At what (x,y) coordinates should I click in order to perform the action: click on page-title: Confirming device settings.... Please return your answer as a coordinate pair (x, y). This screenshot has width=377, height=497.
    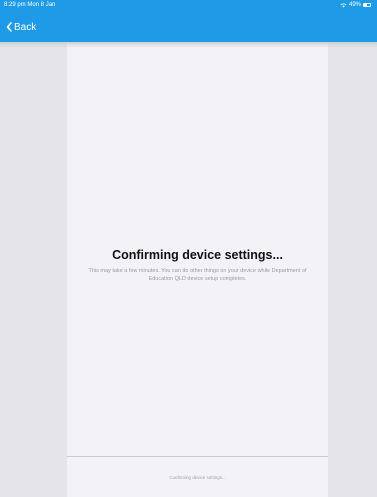
    Looking at the image, I should click on (197, 255).